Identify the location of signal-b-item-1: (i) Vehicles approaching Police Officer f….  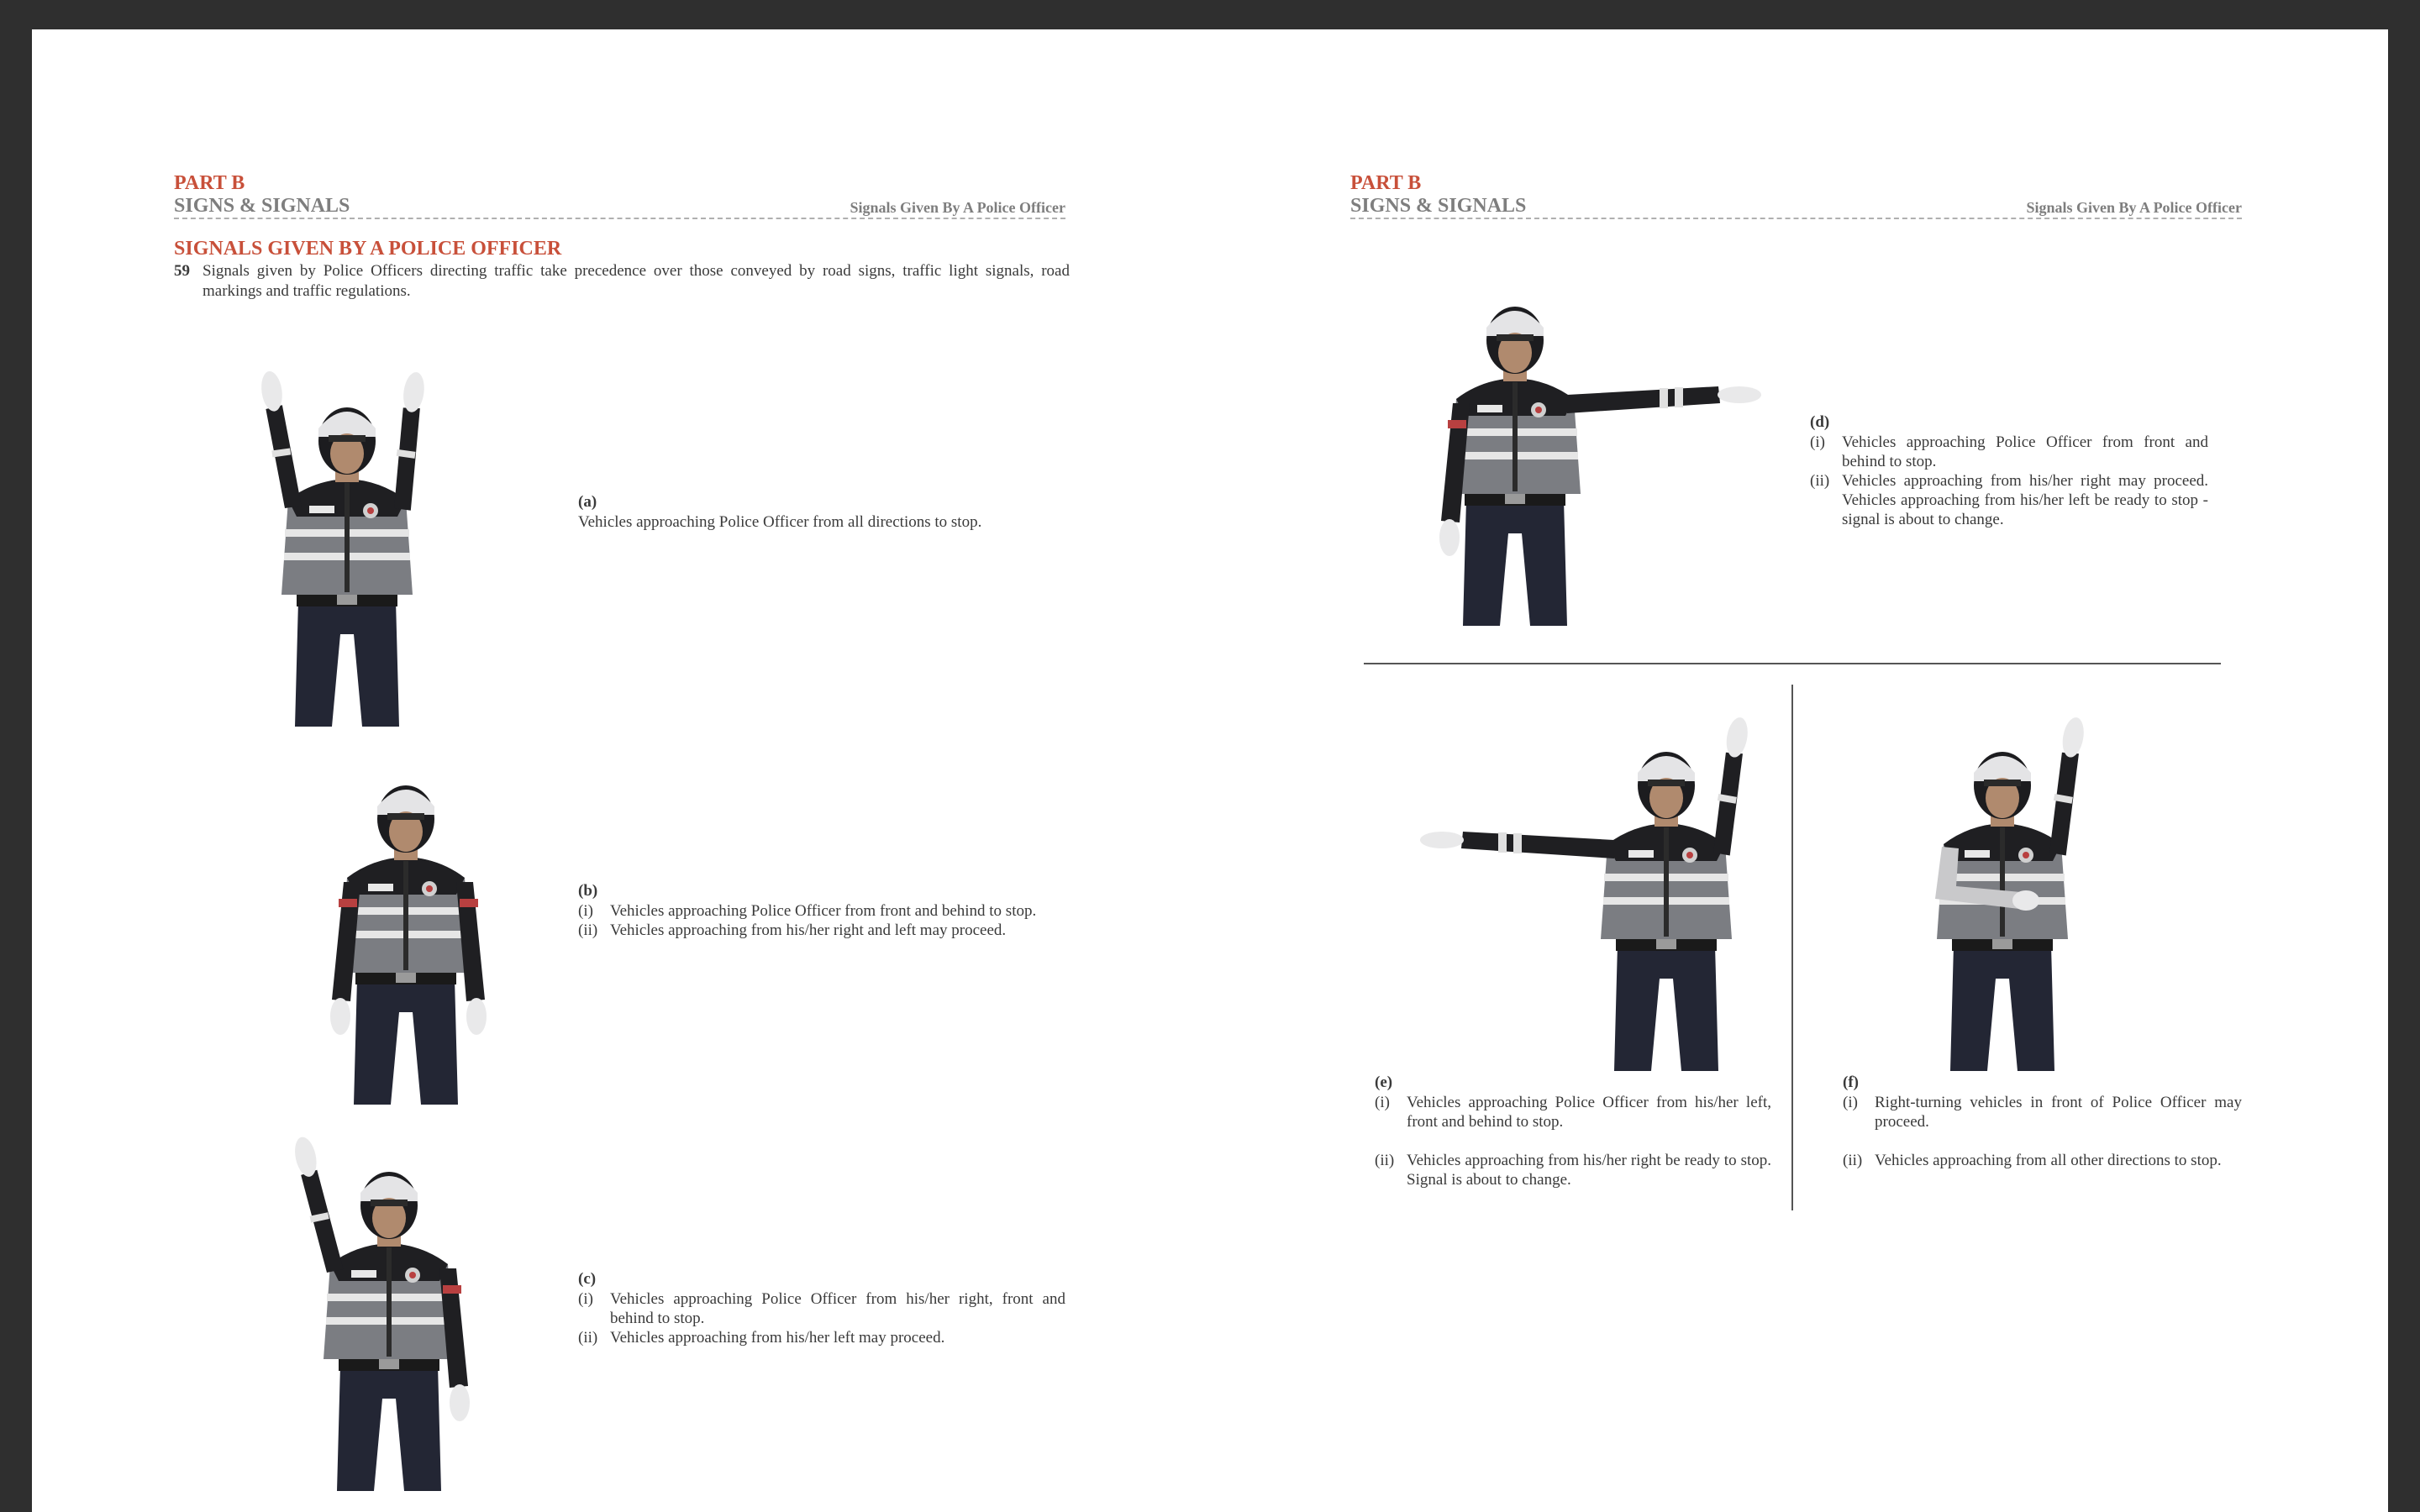
(822, 911).